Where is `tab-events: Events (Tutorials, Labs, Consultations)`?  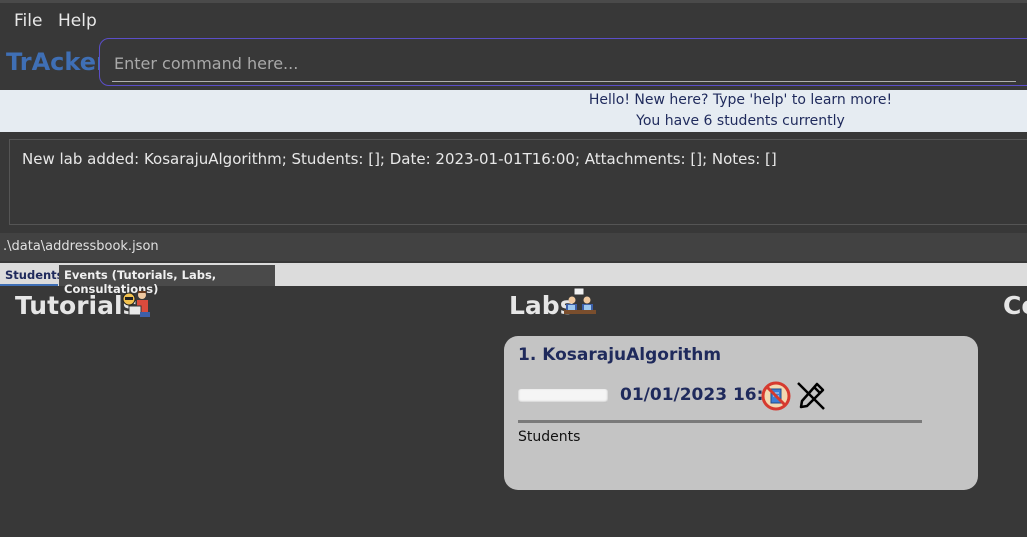 tab-events: Events (Tutorials, Labs, Consultations) is located at coordinates (167, 280).